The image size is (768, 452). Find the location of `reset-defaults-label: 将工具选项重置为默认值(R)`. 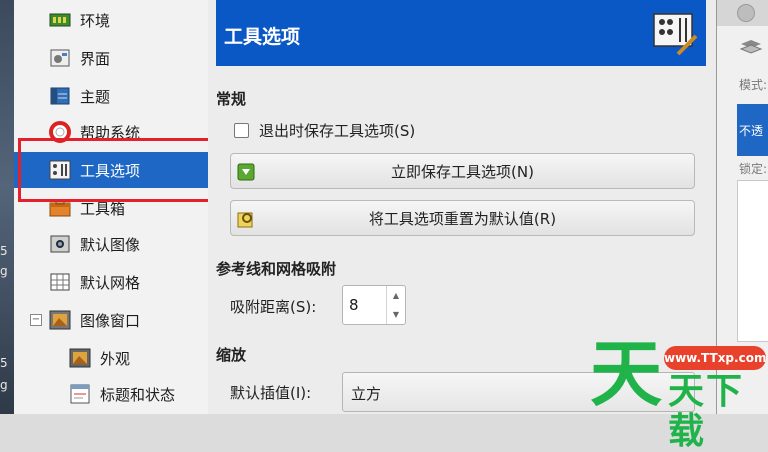

reset-defaults-label: 将工具选项重置为默认值(R) is located at coordinates (462, 218).